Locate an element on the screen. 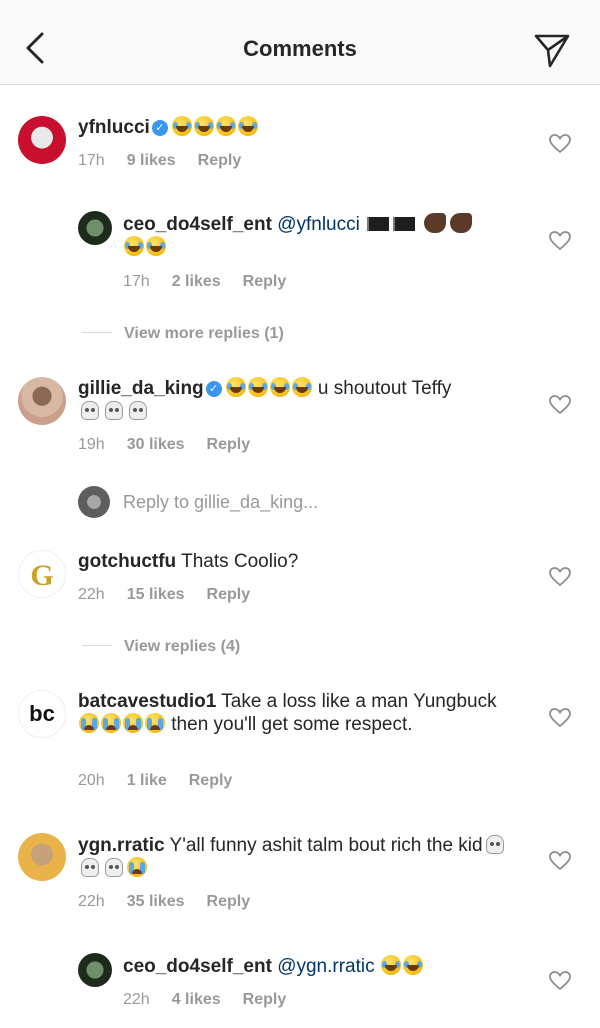 Image resolution: width=600 pixels, height=1028 pixels. comment-text: ceo_do4self_ent @yfnlucci is located at coordinates (323, 236).